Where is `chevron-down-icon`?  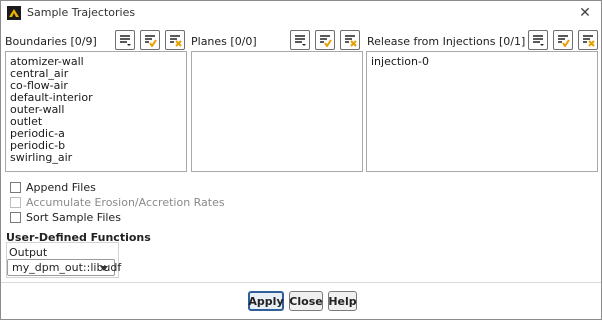
chevron-down-icon is located at coordinates (104, 268).